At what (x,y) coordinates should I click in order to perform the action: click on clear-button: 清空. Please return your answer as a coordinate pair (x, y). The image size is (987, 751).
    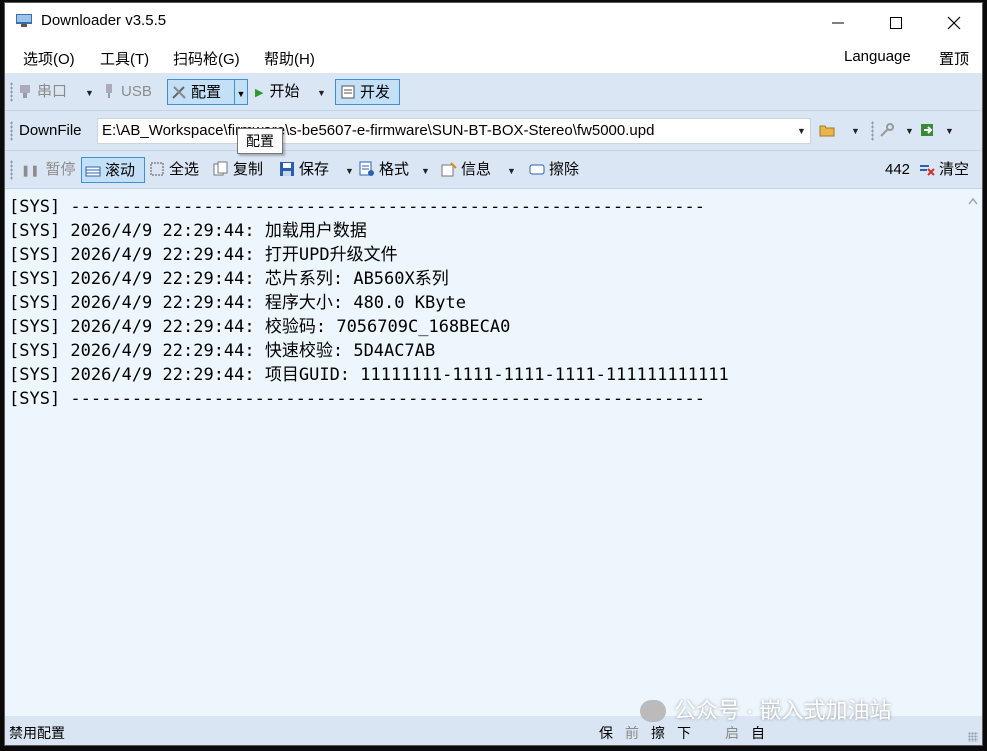
    Looking at the image, I should click on (944, 170).